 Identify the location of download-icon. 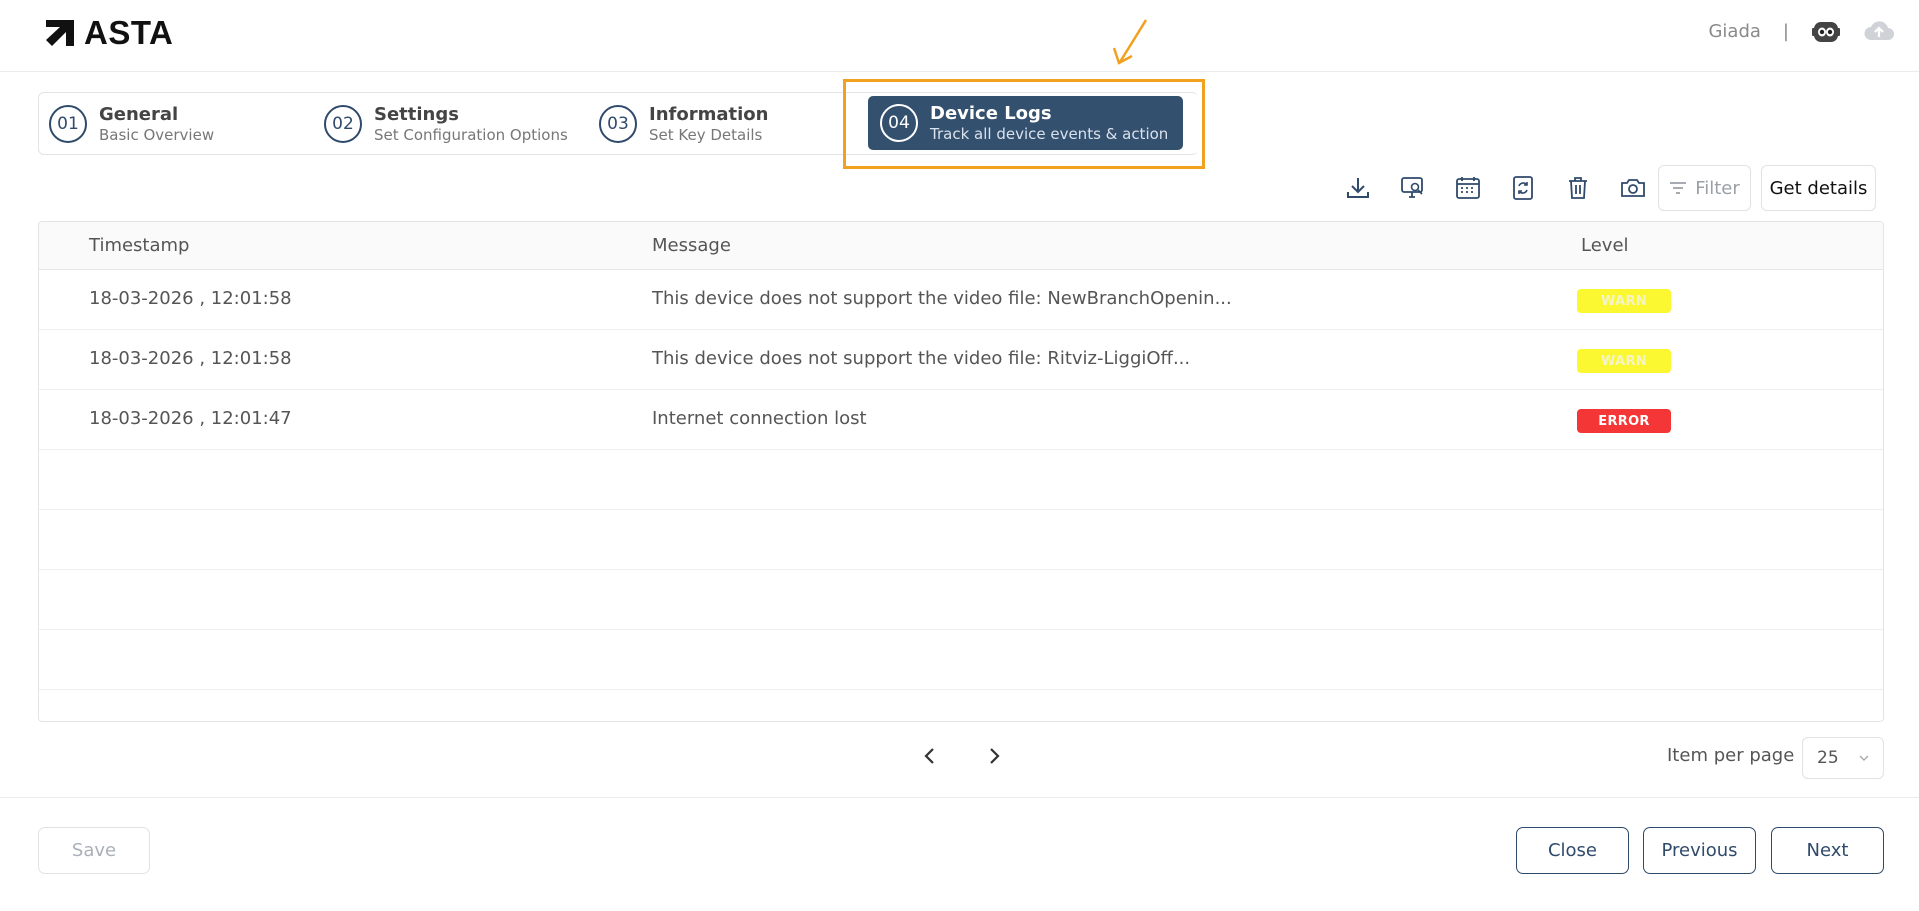
(1357, 188).